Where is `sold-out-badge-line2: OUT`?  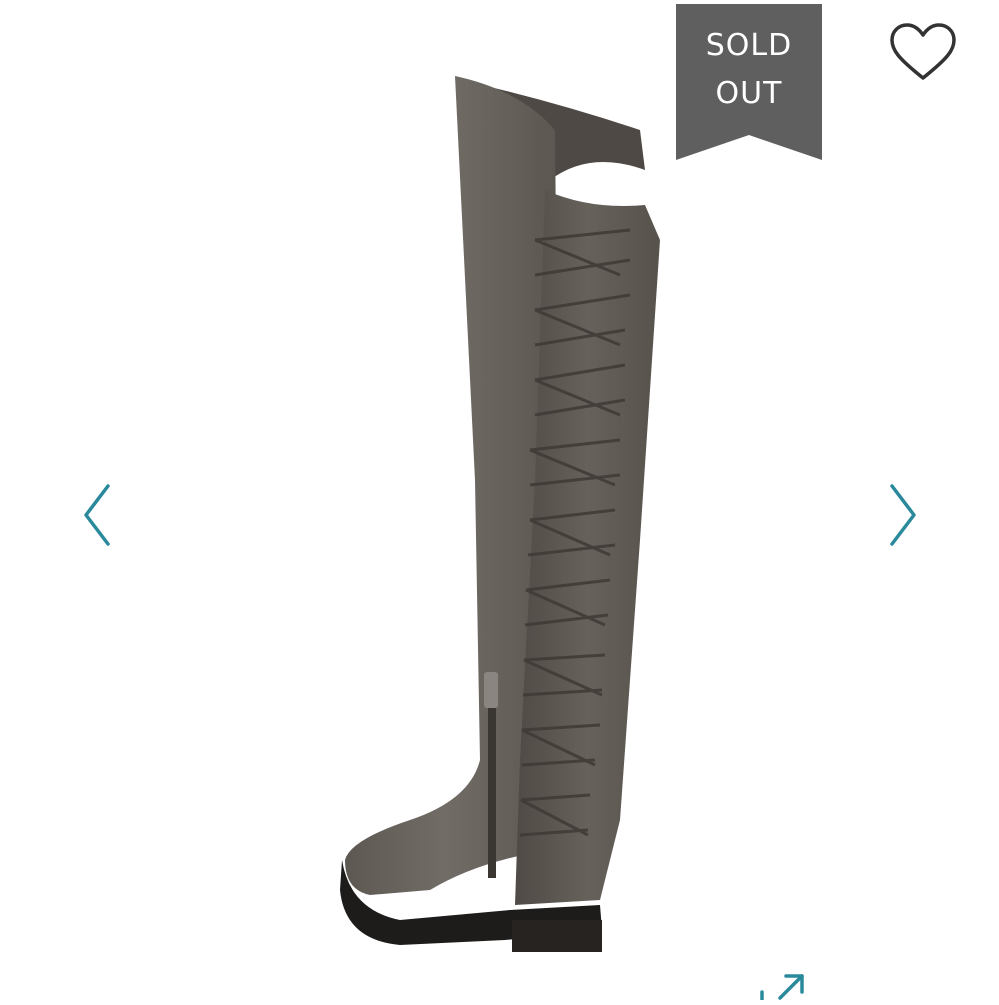 sold-out-badge-line2: OUT is located at coordinates (749, 93).